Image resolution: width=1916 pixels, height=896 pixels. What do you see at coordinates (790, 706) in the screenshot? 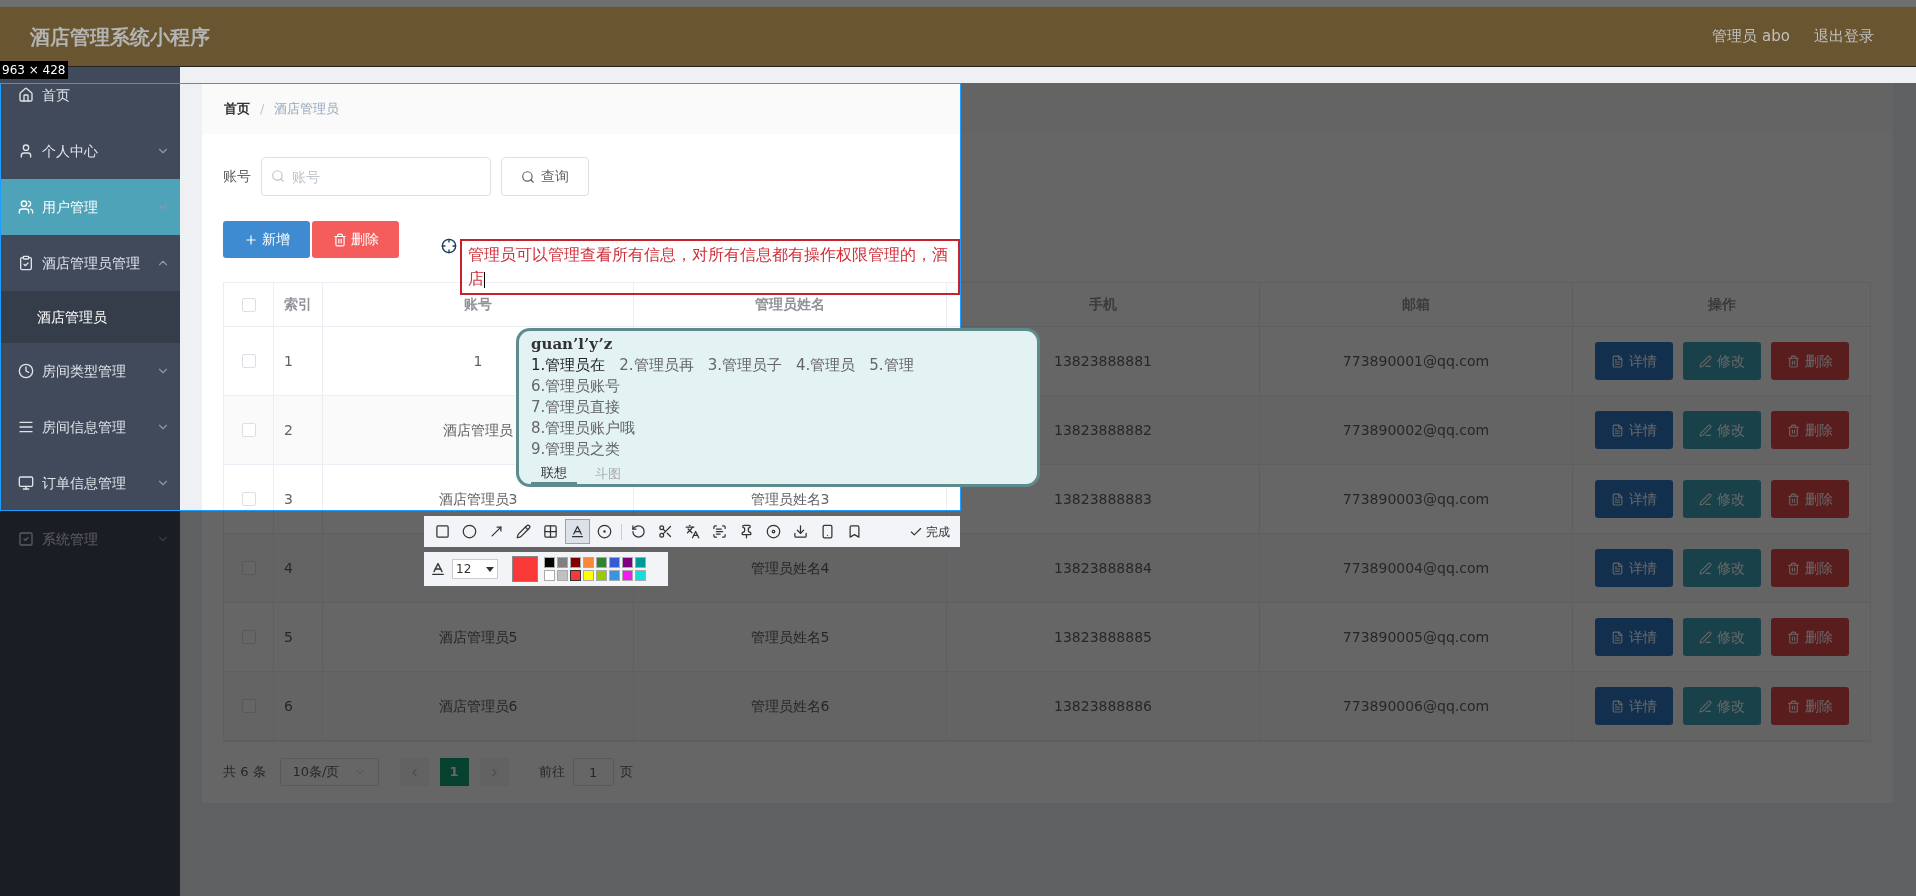
I see `table-cell: 管理员姓名6` at bounding box center [790, 706].